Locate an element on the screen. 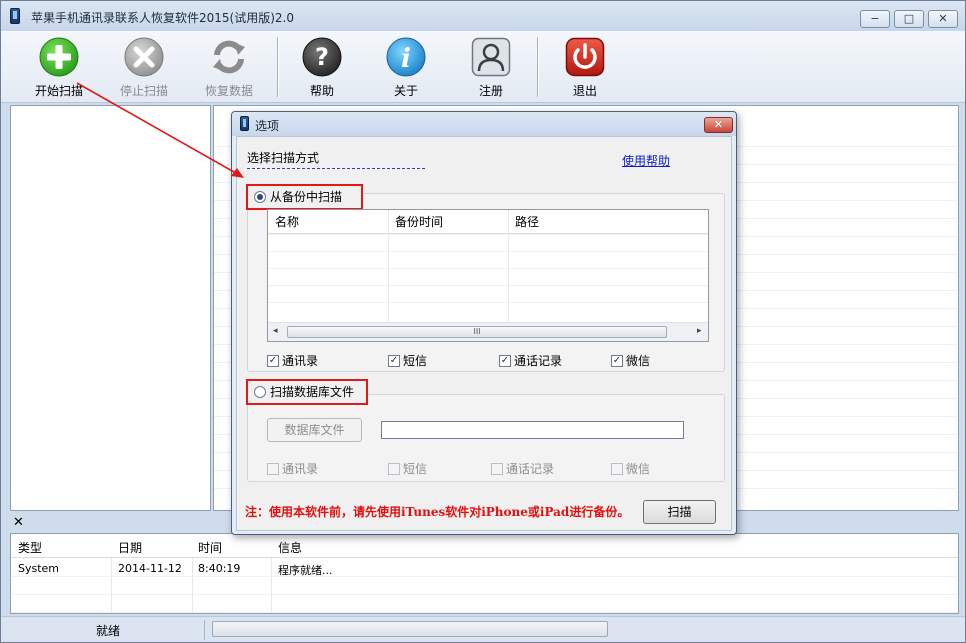  register-label: 注册 is located at coordinates (490, 91).